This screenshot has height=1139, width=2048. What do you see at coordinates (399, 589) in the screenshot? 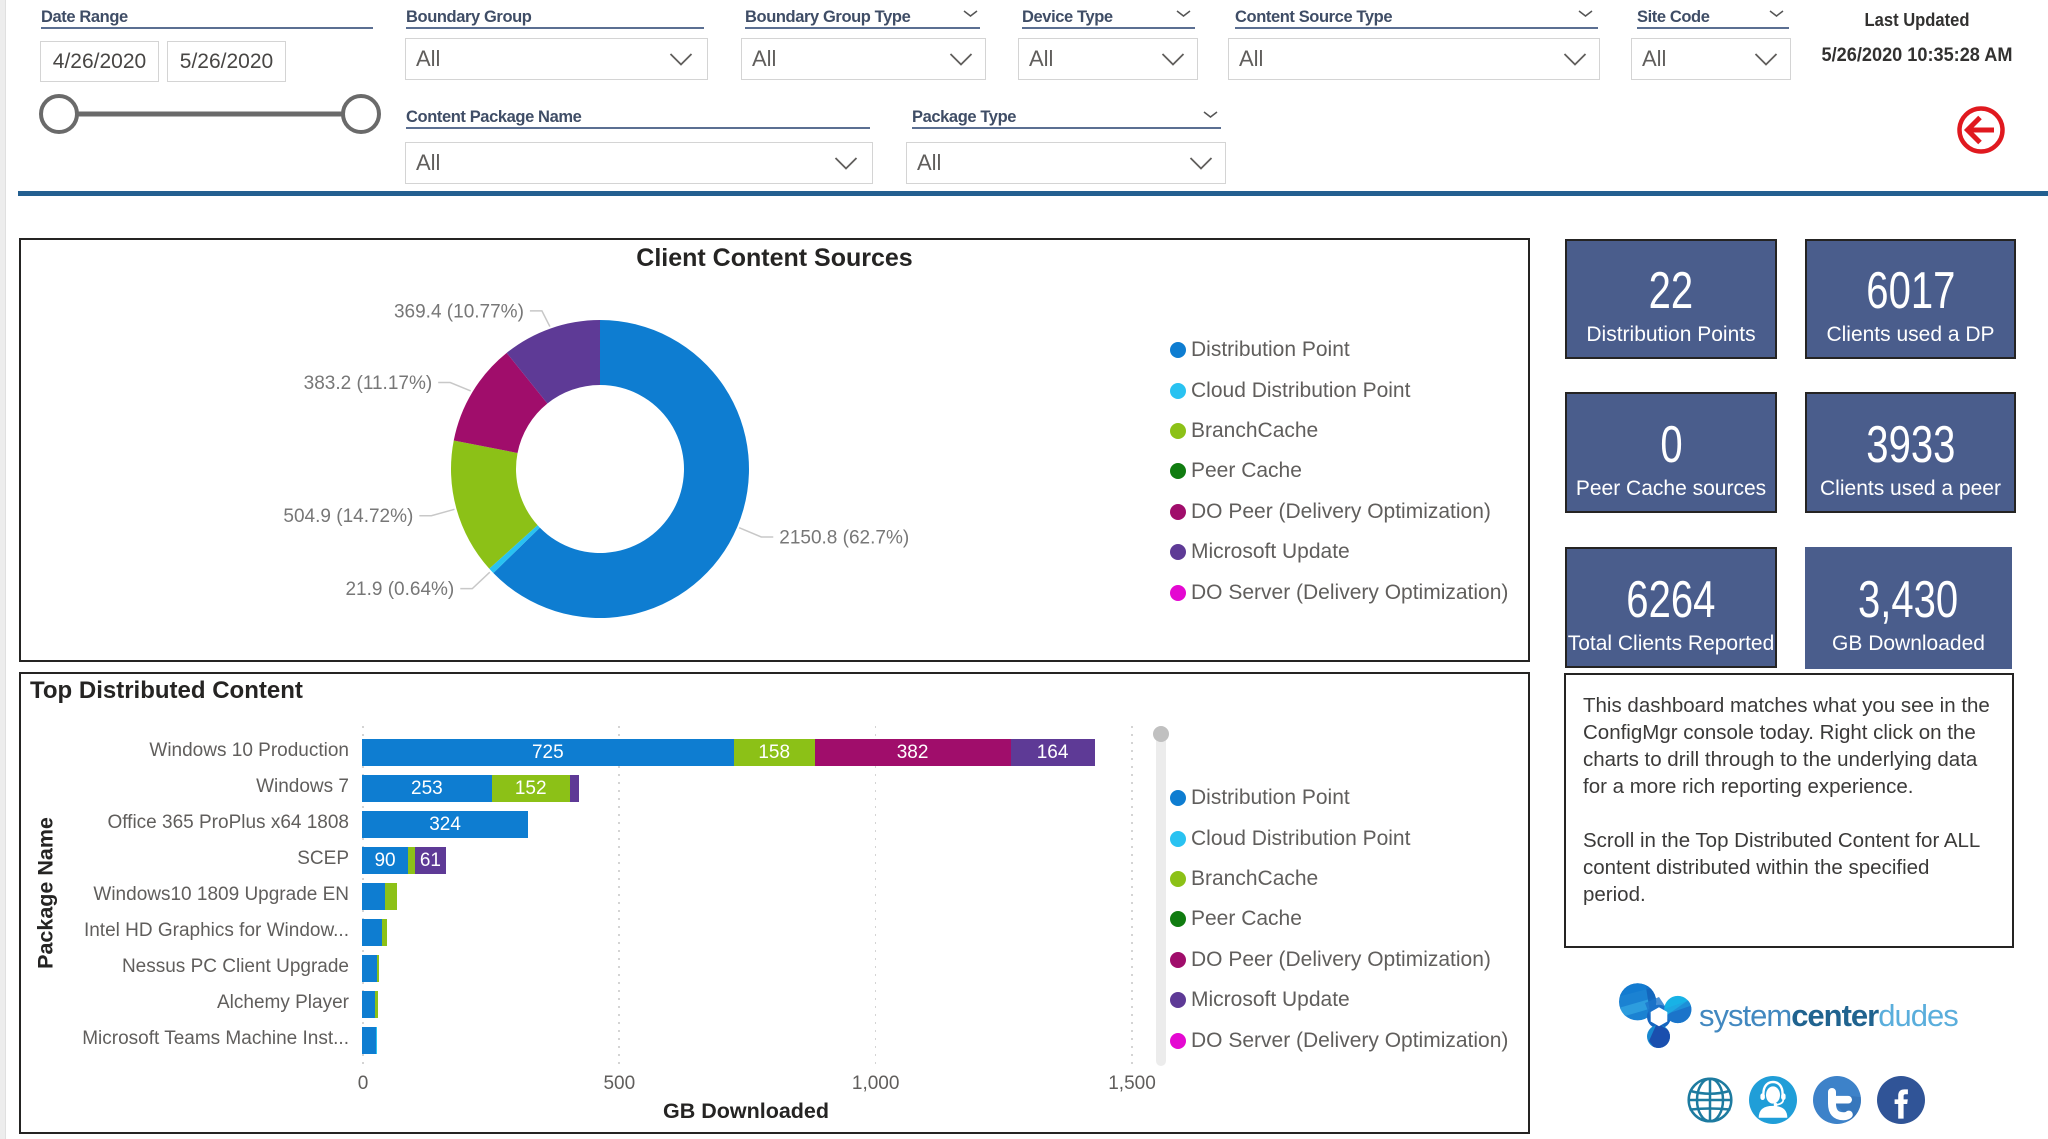
I see `donut-slice-label: 21.9 (0.64%)` at bounding box center [399, 589].